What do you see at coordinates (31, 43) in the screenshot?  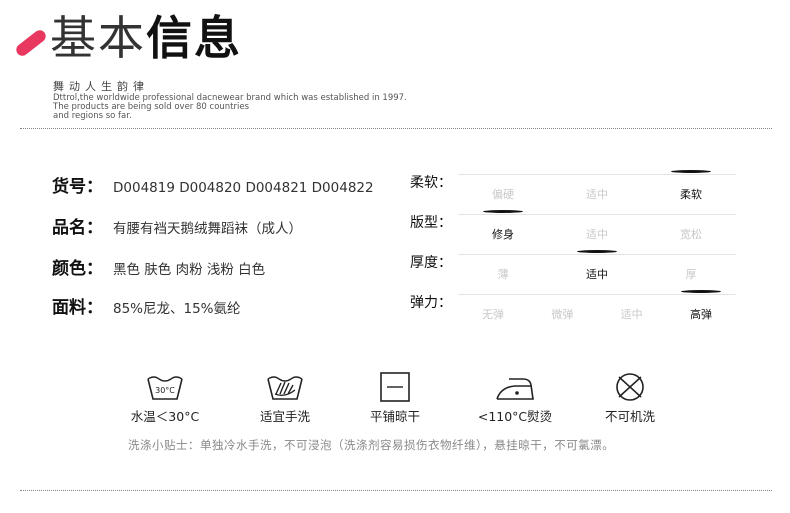 I see `accent-mark` at bounding box center [31, 43].